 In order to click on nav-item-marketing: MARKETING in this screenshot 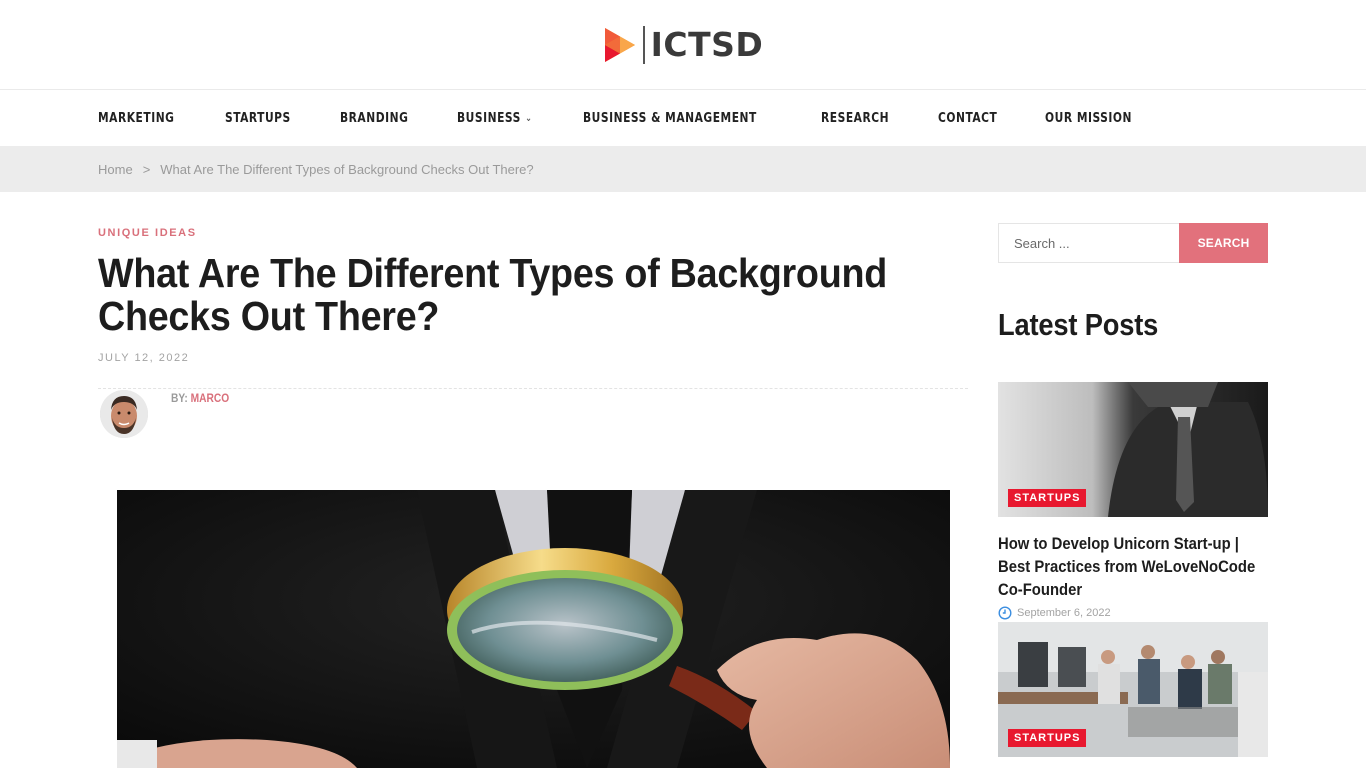, I will do `click(136, 118)`.